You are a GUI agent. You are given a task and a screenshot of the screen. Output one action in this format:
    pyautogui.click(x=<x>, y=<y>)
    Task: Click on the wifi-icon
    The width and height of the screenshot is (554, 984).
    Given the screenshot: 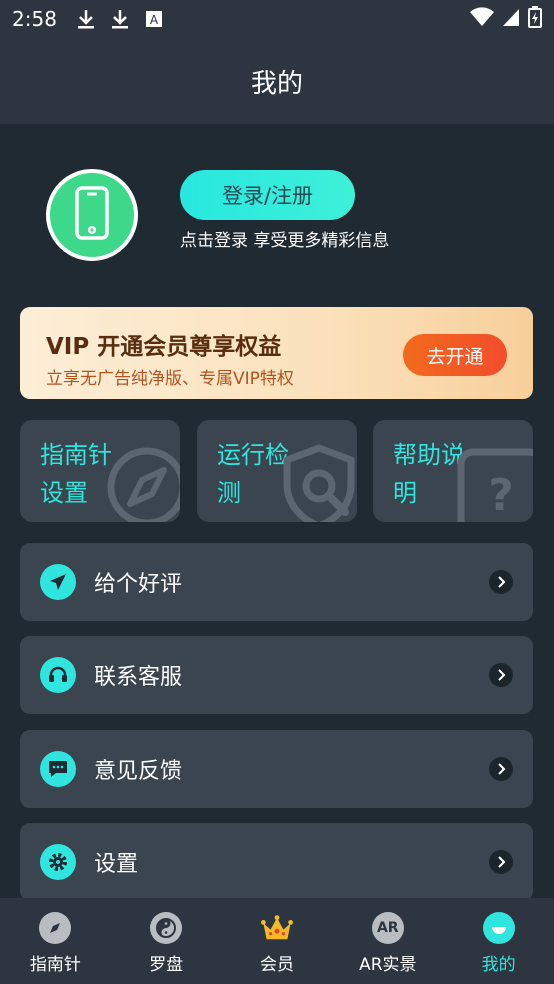 What is the action you would take?
    pyautogui.click(x=482, y=19)
    